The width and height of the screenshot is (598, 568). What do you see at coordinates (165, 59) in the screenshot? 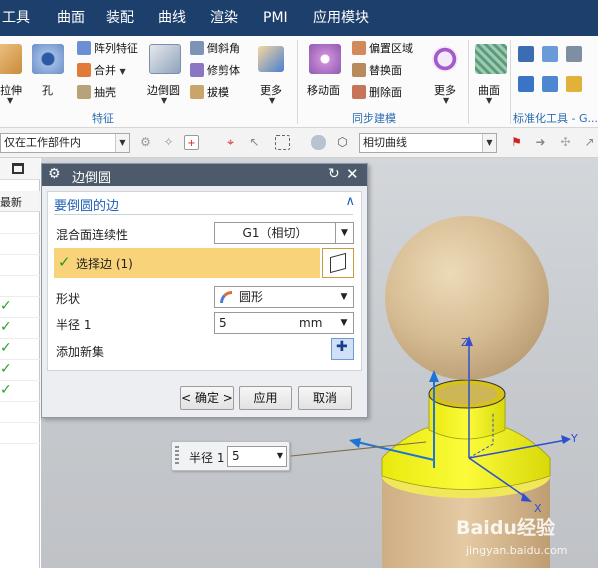
I see `edge-blend-icon` at bounding box center [165, 59].